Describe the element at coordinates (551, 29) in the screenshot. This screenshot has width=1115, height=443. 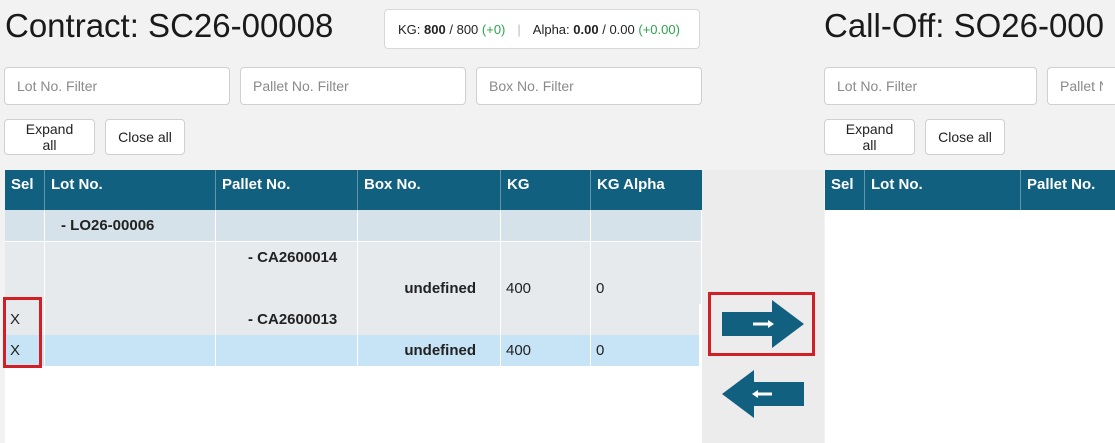
I see `alpha-label: Alpha:` at that location.